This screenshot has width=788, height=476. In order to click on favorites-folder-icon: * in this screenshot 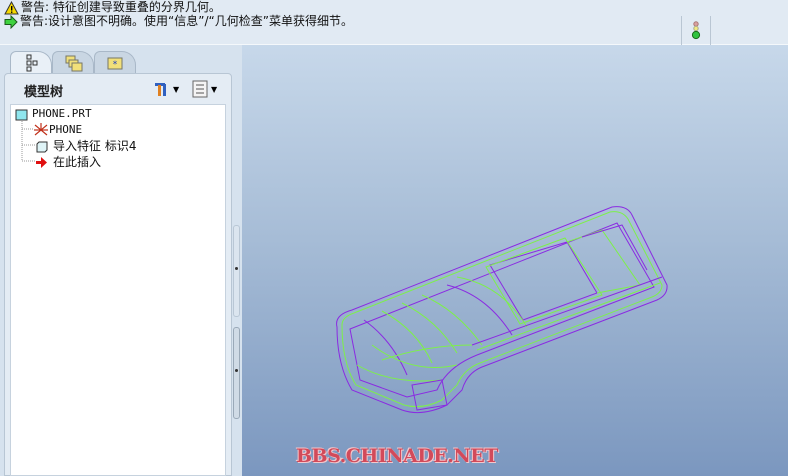, I will do `click(115, 63)`.